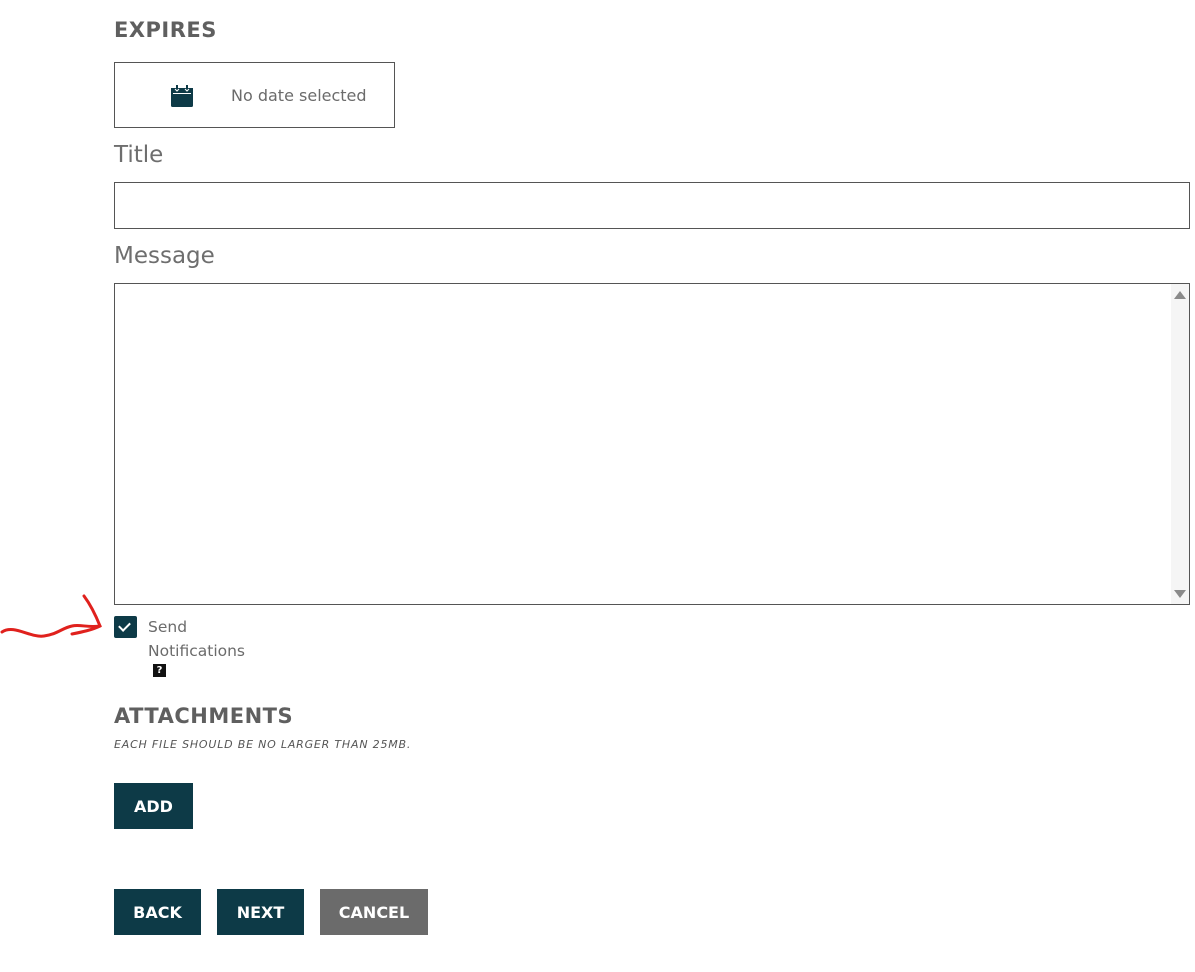  Describe the element at coordinates (165, 30) in the screenshot. I see `expires-heading: EXPIRES` at that location.